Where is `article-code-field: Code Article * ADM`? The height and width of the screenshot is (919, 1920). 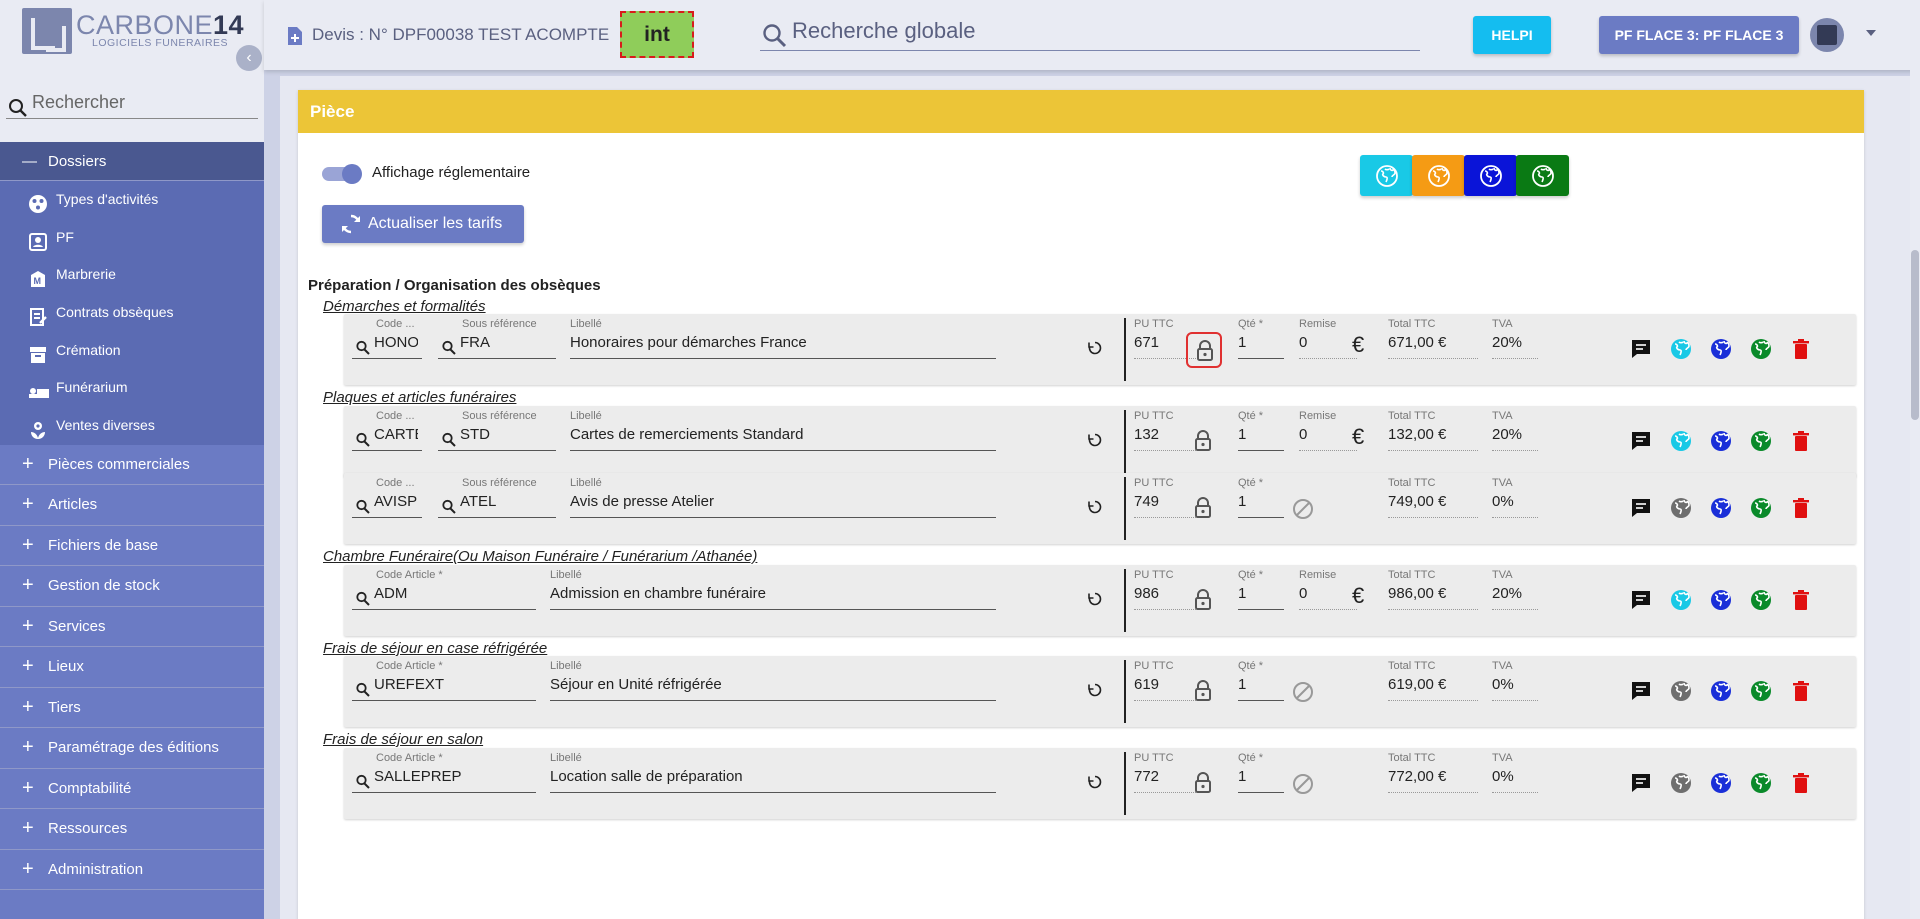
article-code-field: Code Article * ADM is located at coordinates (444, 595).